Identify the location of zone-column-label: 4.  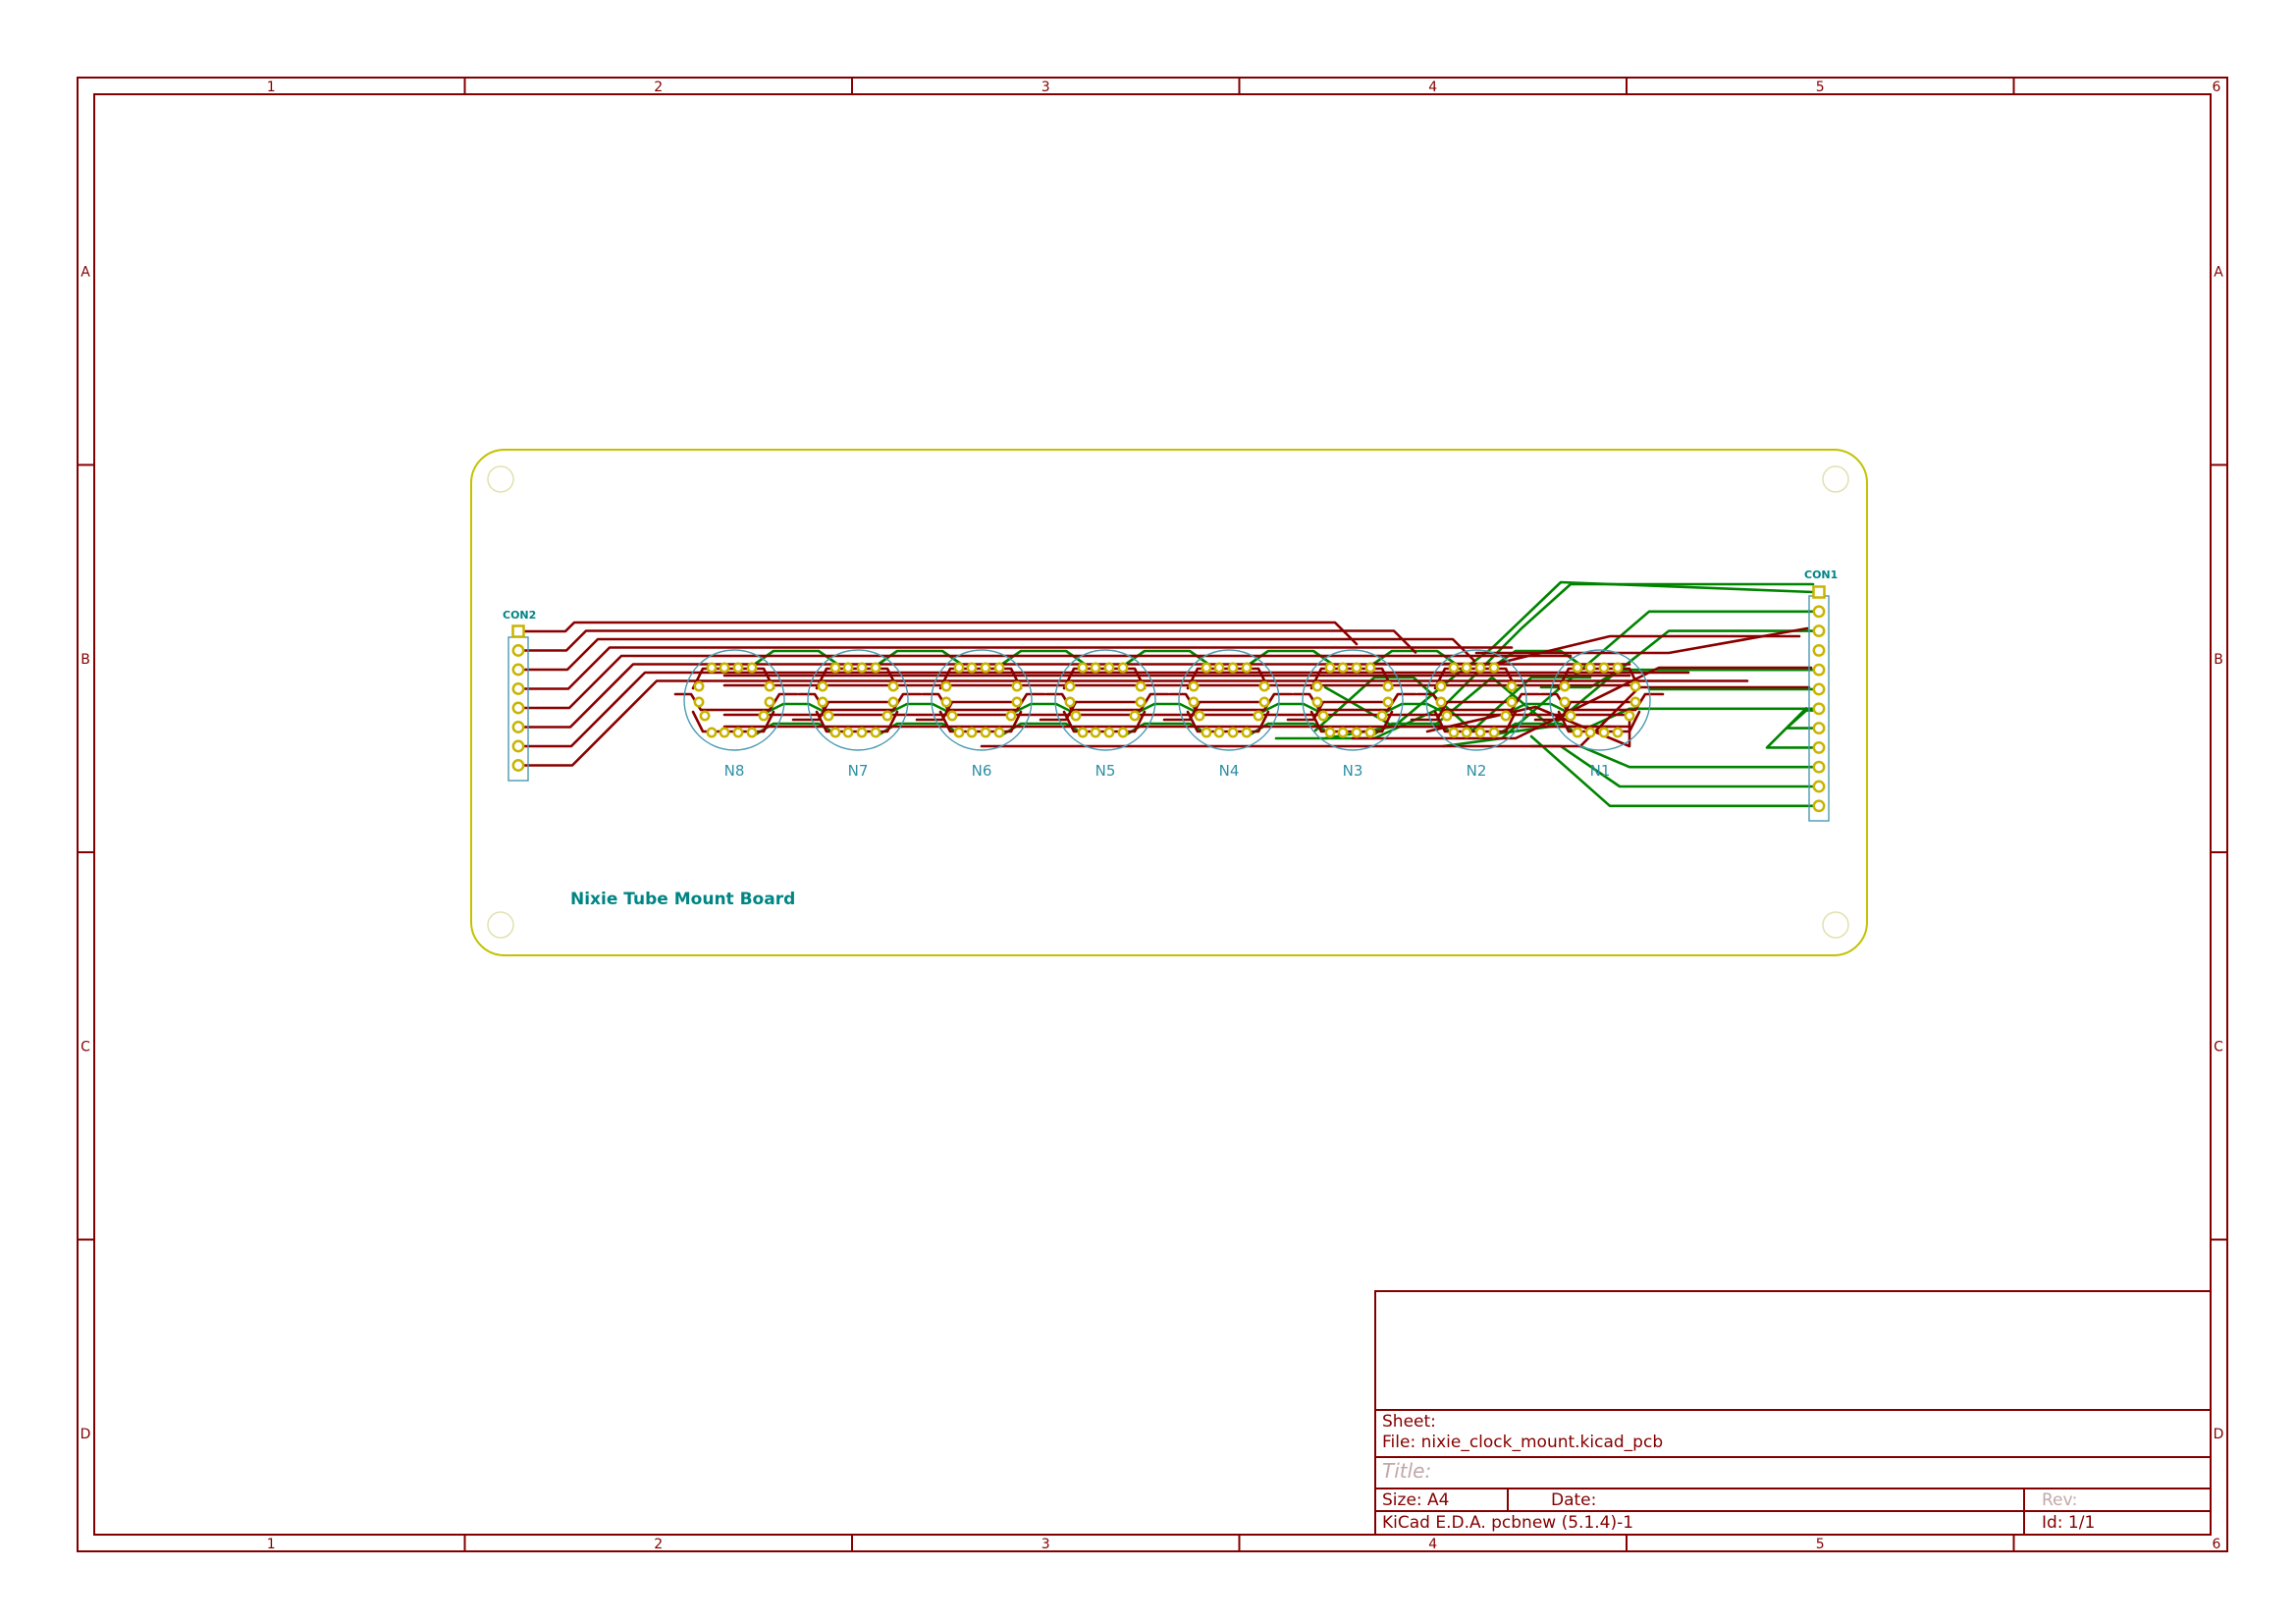
(1432, 1544).